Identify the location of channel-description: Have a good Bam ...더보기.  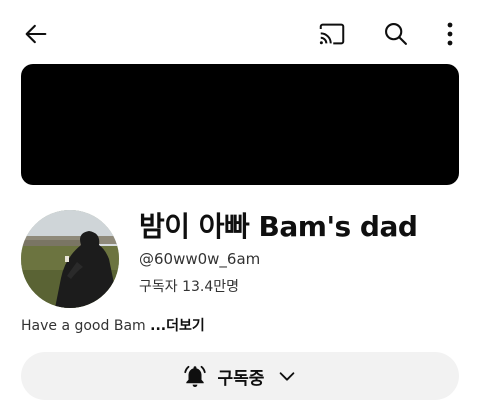
(113, 325).